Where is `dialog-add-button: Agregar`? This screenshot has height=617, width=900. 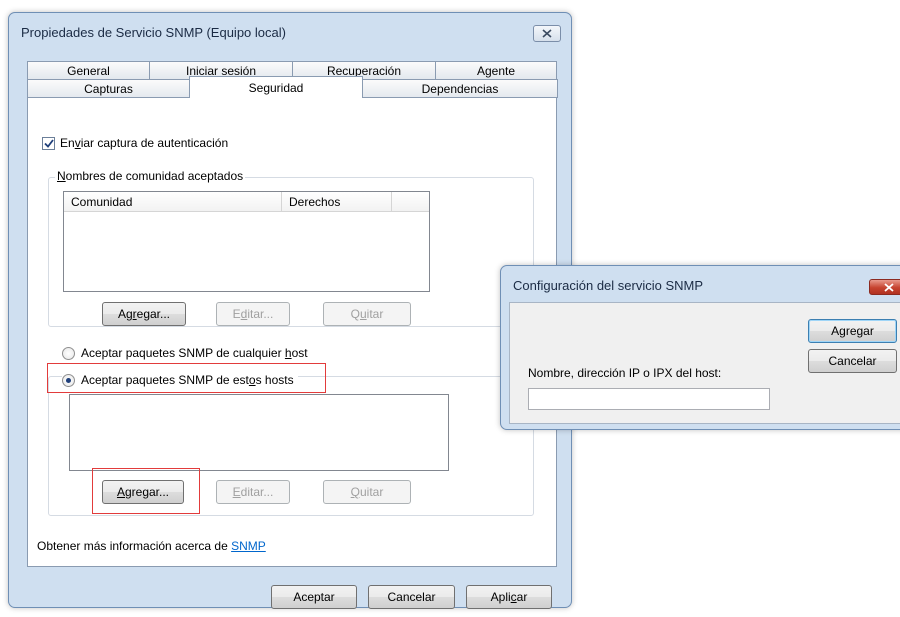 dialog-add-button: Agregar is located at coordinates (852, 331).